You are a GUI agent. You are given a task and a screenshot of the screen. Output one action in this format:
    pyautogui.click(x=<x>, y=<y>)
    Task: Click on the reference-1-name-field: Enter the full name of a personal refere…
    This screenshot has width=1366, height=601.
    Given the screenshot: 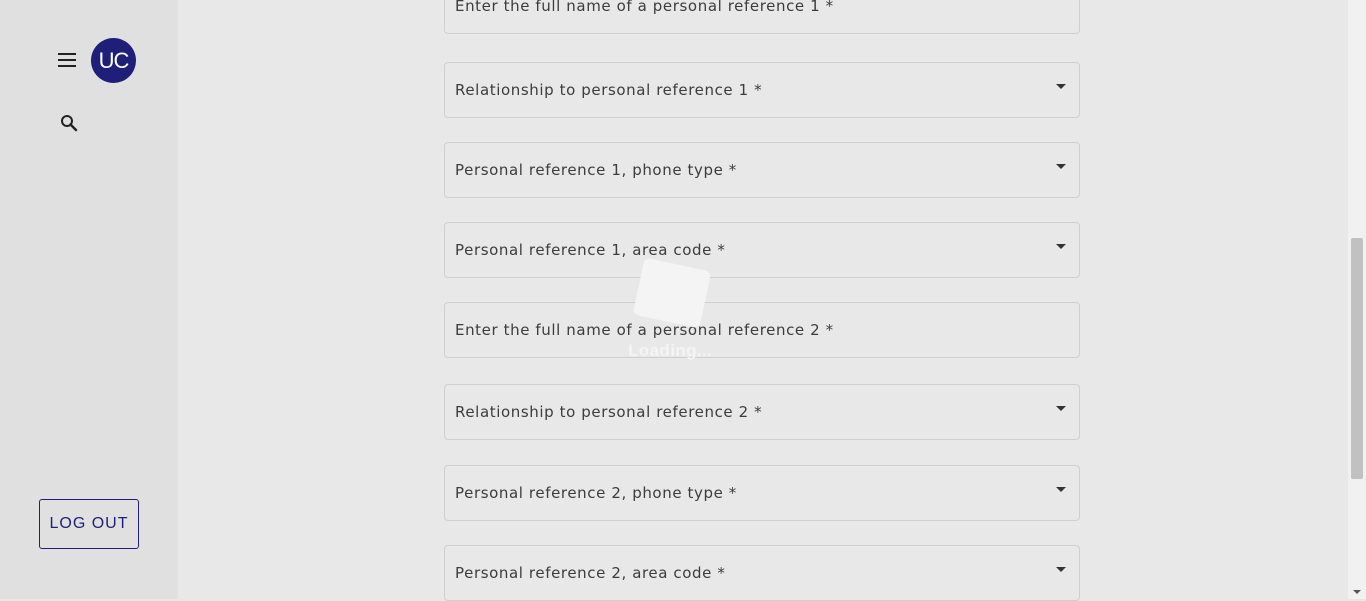 What is the action you would take?
    pyautogui.click(x=762, y=17)
    